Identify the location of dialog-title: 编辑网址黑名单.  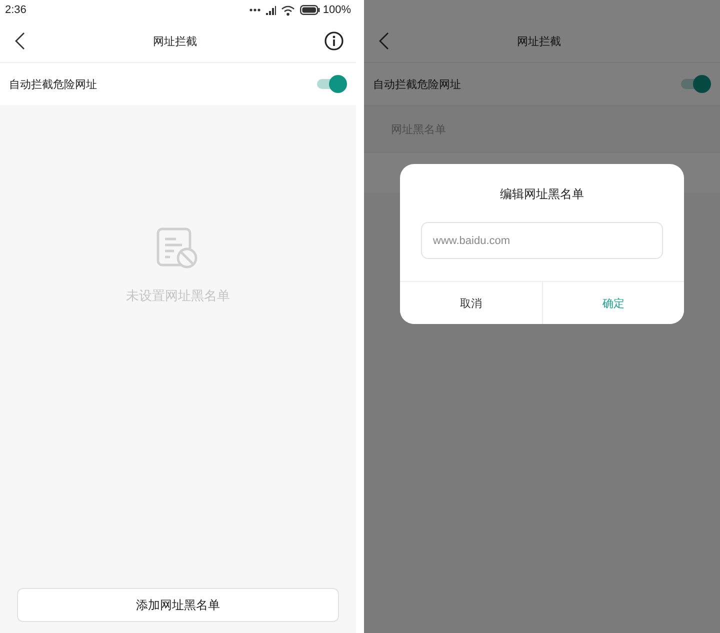
(542, 194).